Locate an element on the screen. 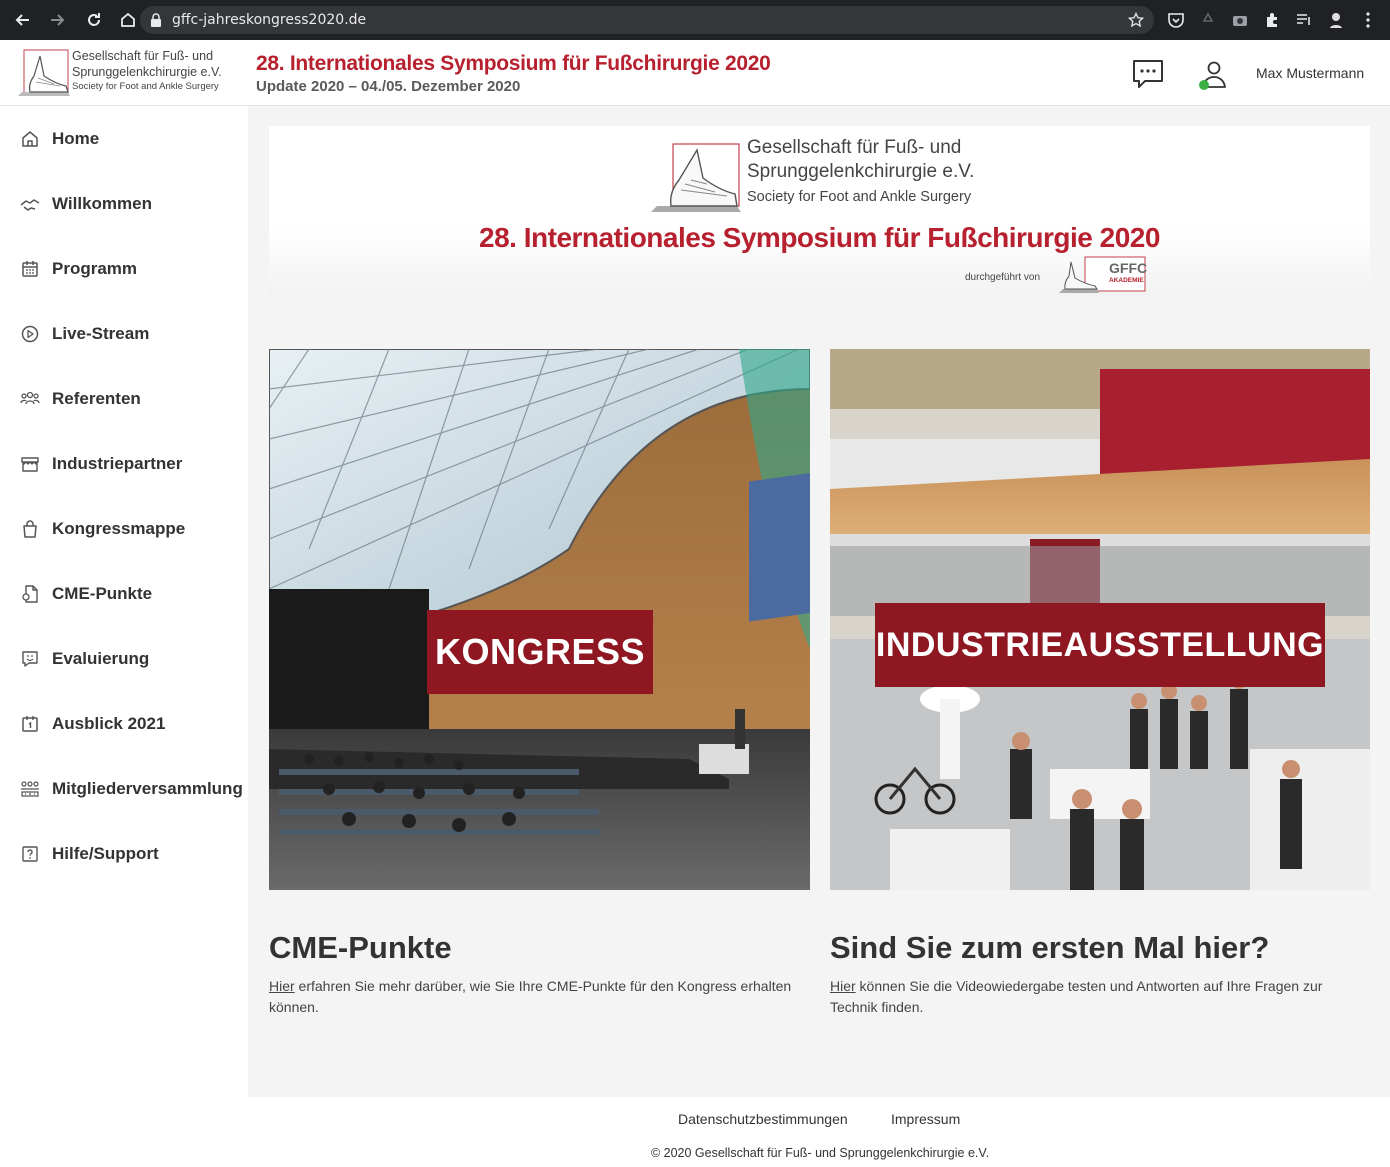  store-icon is located at coordinates (30, 464).